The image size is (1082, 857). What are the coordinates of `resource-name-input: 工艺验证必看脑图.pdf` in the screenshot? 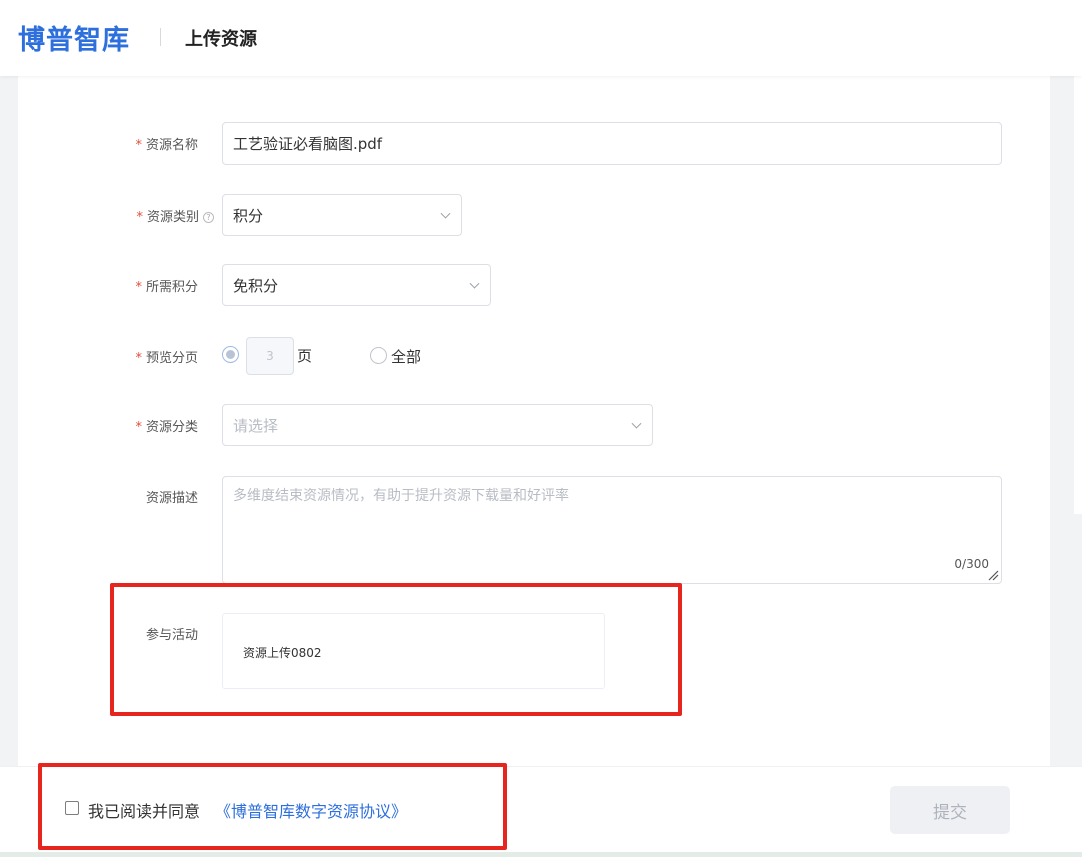 It's located at (612, 143).